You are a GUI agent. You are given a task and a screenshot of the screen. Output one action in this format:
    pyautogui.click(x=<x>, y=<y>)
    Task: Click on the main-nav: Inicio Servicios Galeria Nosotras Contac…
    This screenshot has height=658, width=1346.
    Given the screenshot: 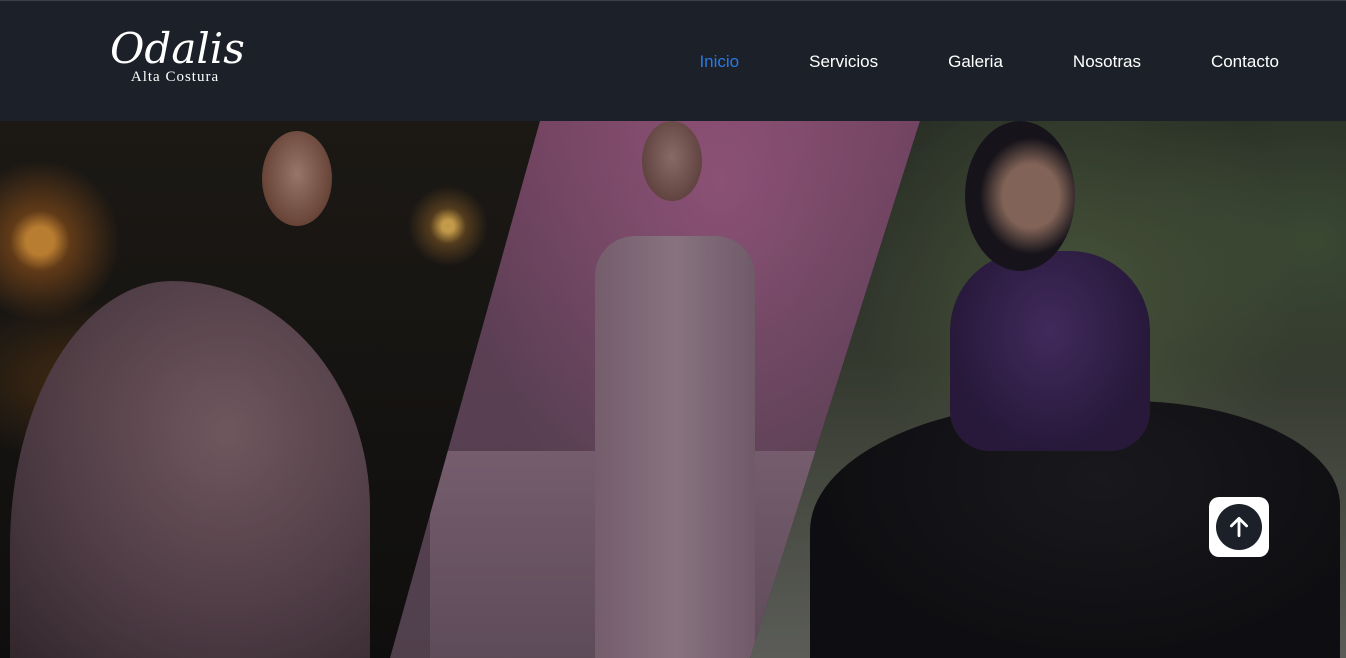 What is the action you would take?
    pyautogui.click(x=954, y=62)
    